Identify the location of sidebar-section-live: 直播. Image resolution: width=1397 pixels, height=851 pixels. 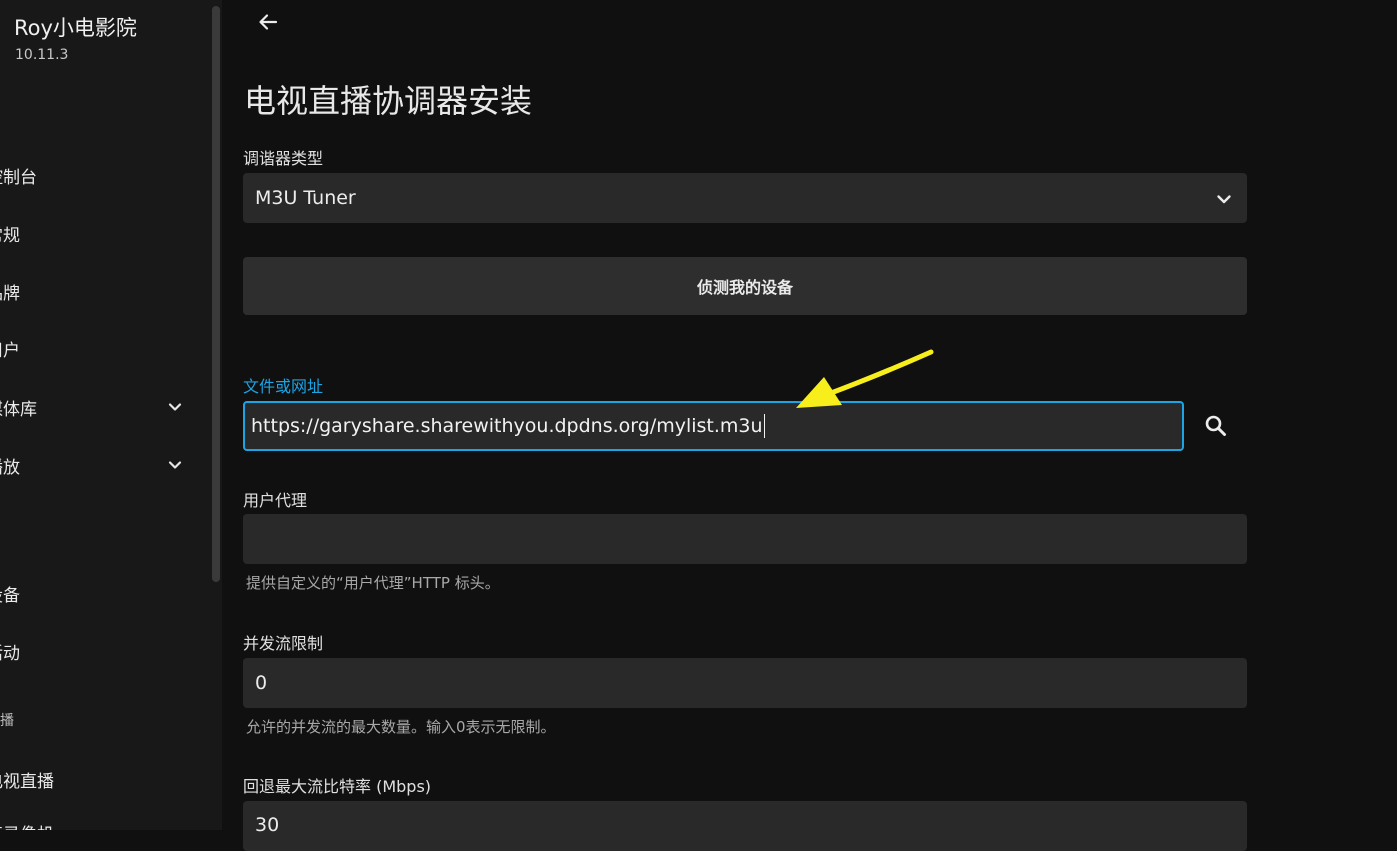
(7, 721).